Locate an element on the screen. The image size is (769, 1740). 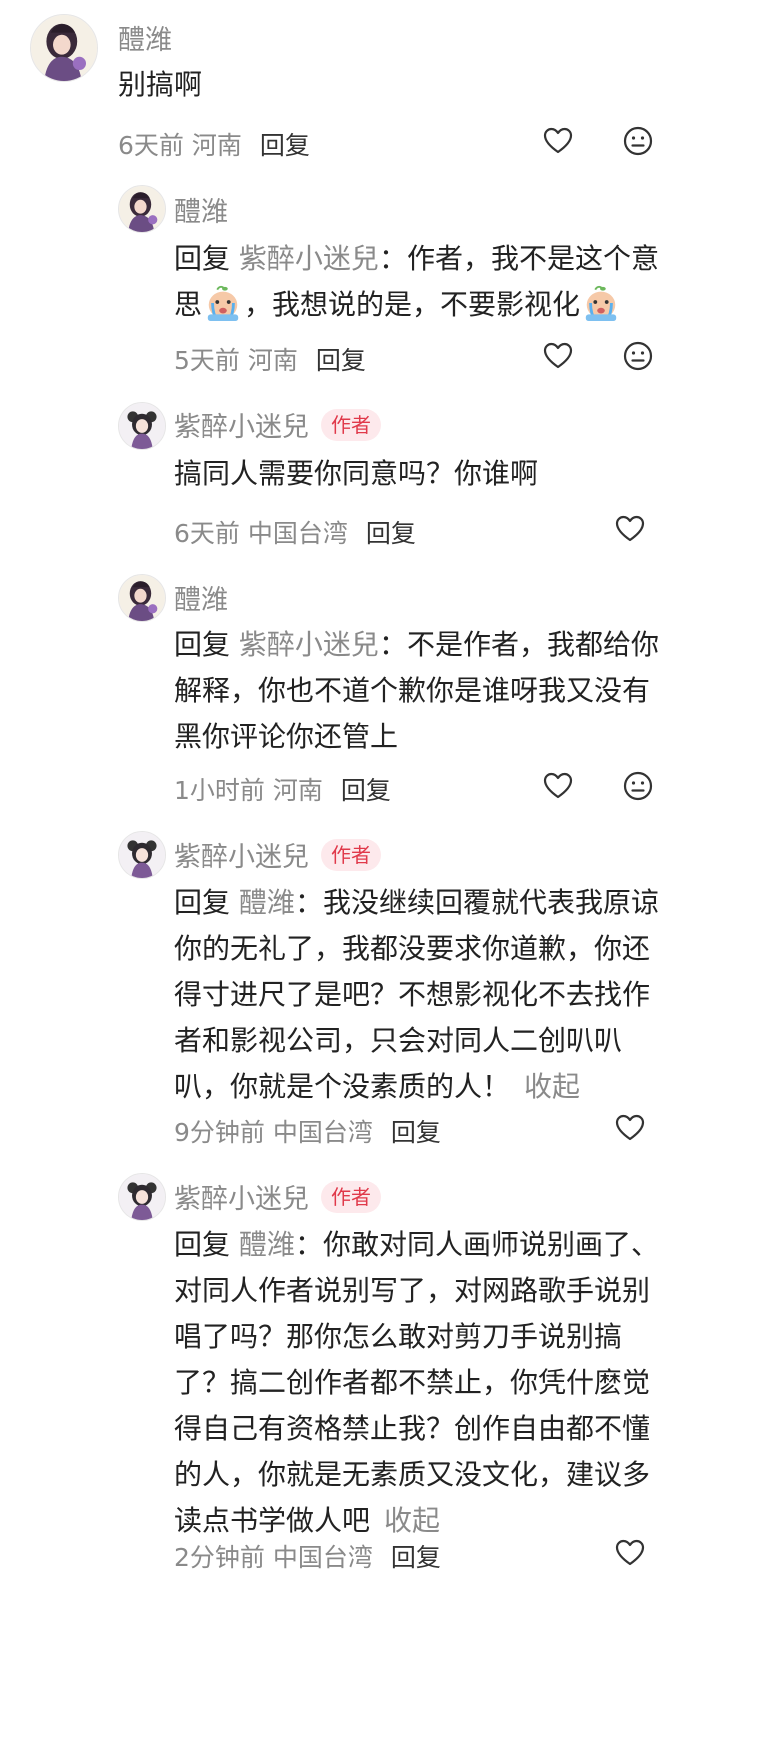
comment-time: 5天前 is located at coordinates (207, 360).